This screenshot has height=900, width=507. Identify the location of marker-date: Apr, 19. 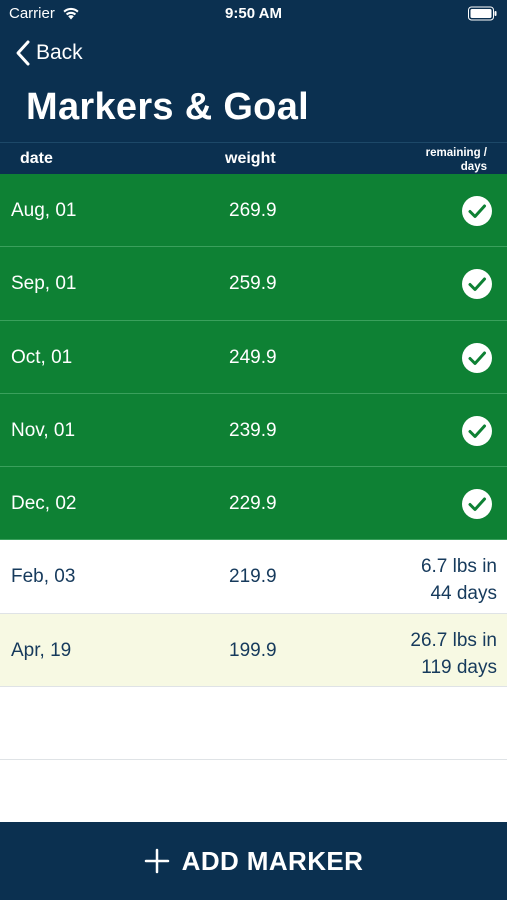
(41, 650).